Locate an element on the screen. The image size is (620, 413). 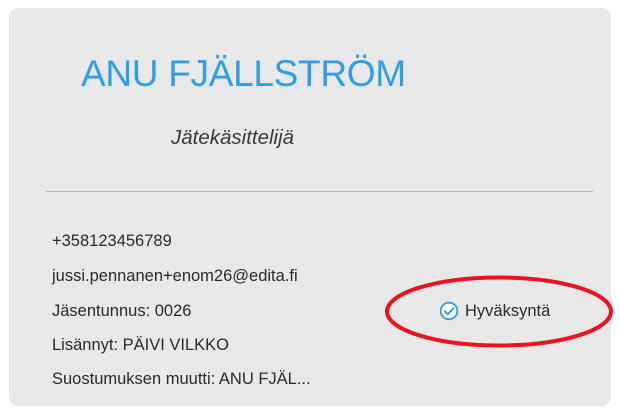
member-phone: +358123456789 is located at coordinates (112, 241).